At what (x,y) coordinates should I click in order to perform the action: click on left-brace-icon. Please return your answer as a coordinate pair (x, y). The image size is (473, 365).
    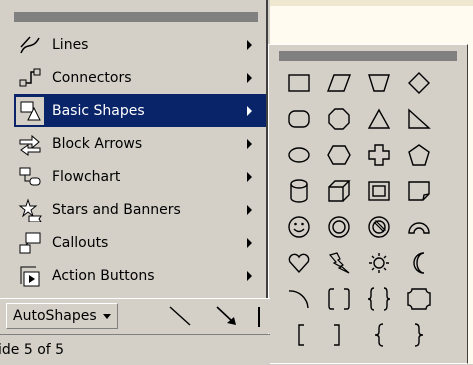
    Looking at the image, I should click on (379, 335).